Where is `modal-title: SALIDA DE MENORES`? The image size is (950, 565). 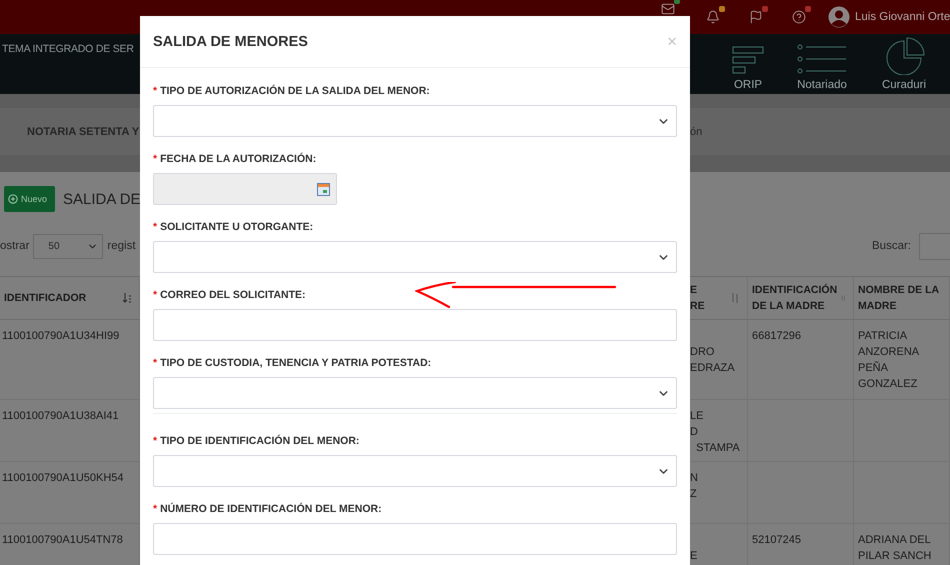
modal-title: SALIDA DE MENORES is located at coordinates (230, 42).